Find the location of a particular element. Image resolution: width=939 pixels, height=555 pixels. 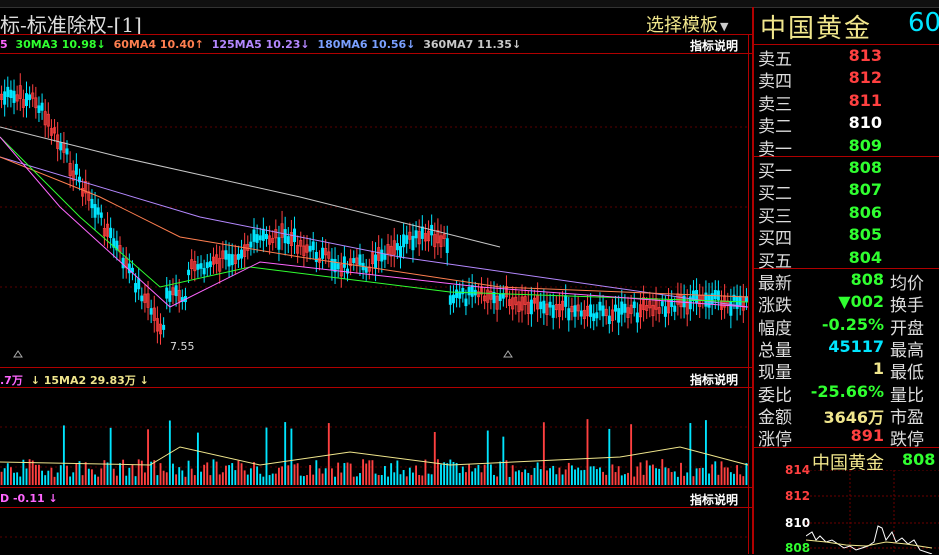

stat-side-label: 市盈 is located at coordinates (907, 417).